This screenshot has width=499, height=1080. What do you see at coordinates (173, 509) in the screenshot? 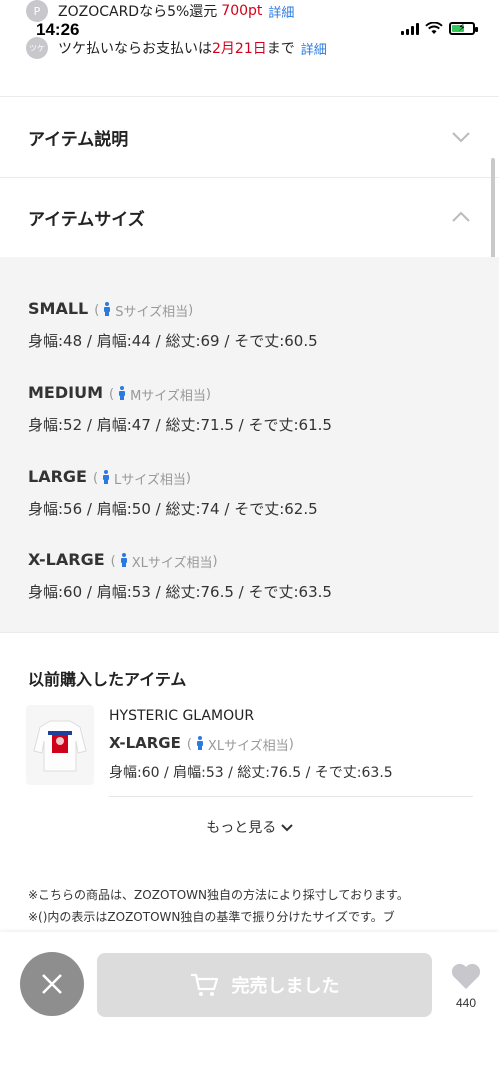
I see `size-measurements: 身幅:56 / 肩幅:50 / 総丈:74 / そで丈:62.5` at bounding box center [173, 509].